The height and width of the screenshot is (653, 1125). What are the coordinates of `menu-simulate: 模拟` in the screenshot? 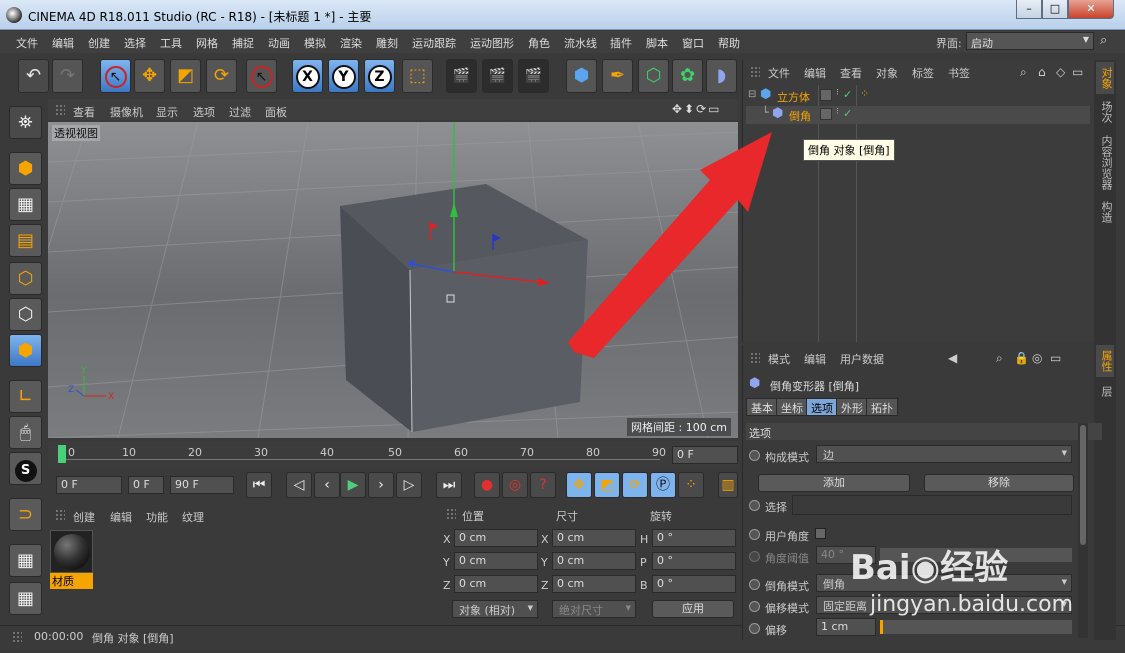 It's located at (315, 43).